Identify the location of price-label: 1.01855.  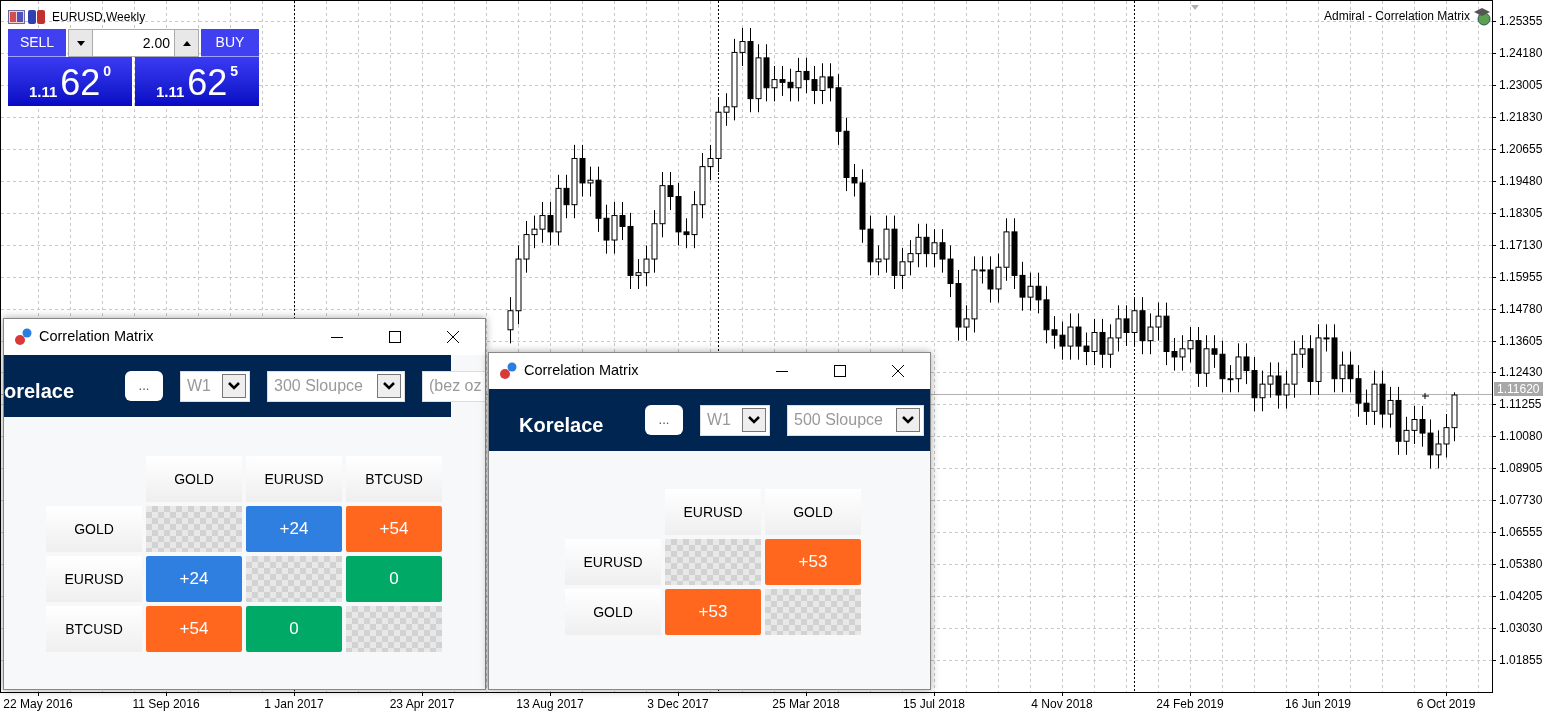
(1521, 660).